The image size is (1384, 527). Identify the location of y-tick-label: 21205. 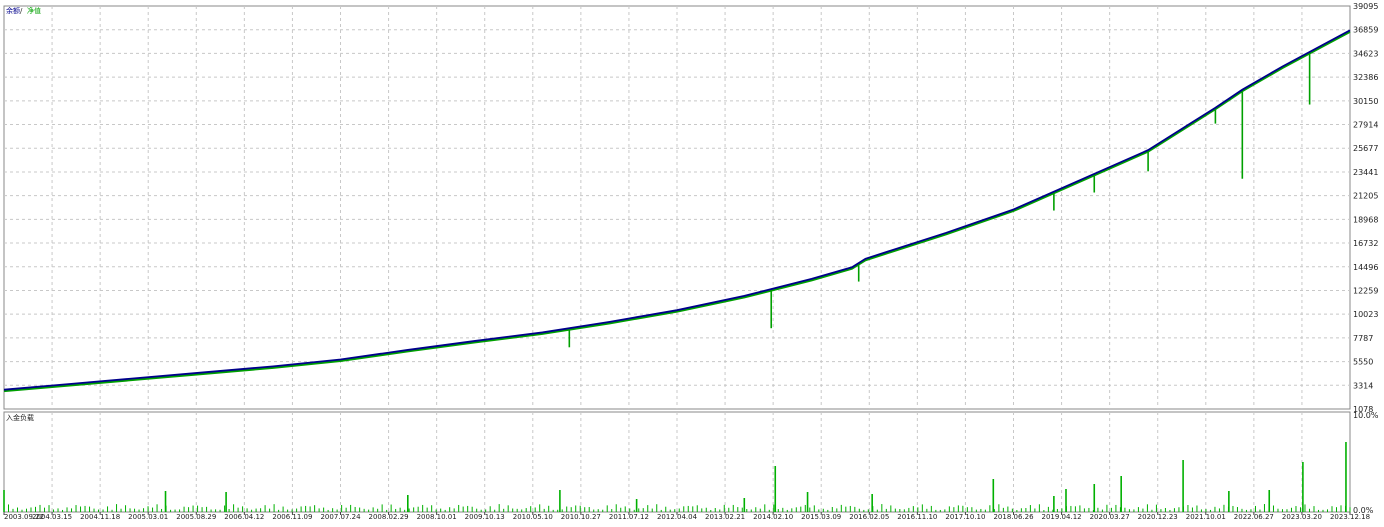
(1365, 196).